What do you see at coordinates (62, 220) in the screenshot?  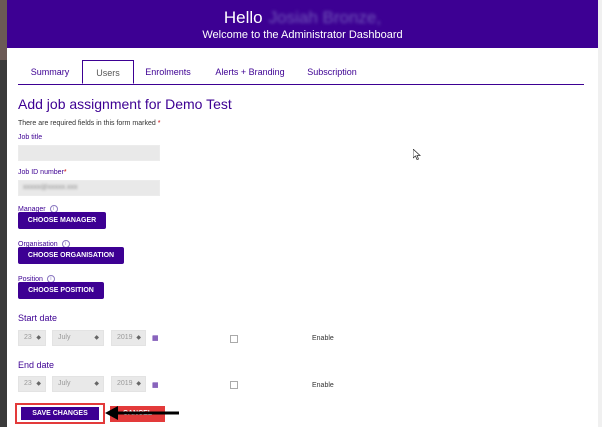 I see `choose-manager-button: CHOOSE MANAGER` at bounding box center [62, 220].